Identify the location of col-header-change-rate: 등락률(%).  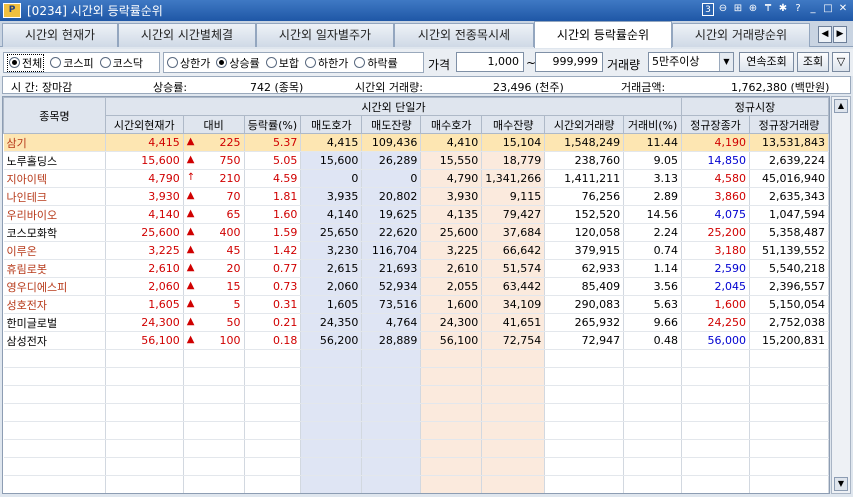
(272, 124).